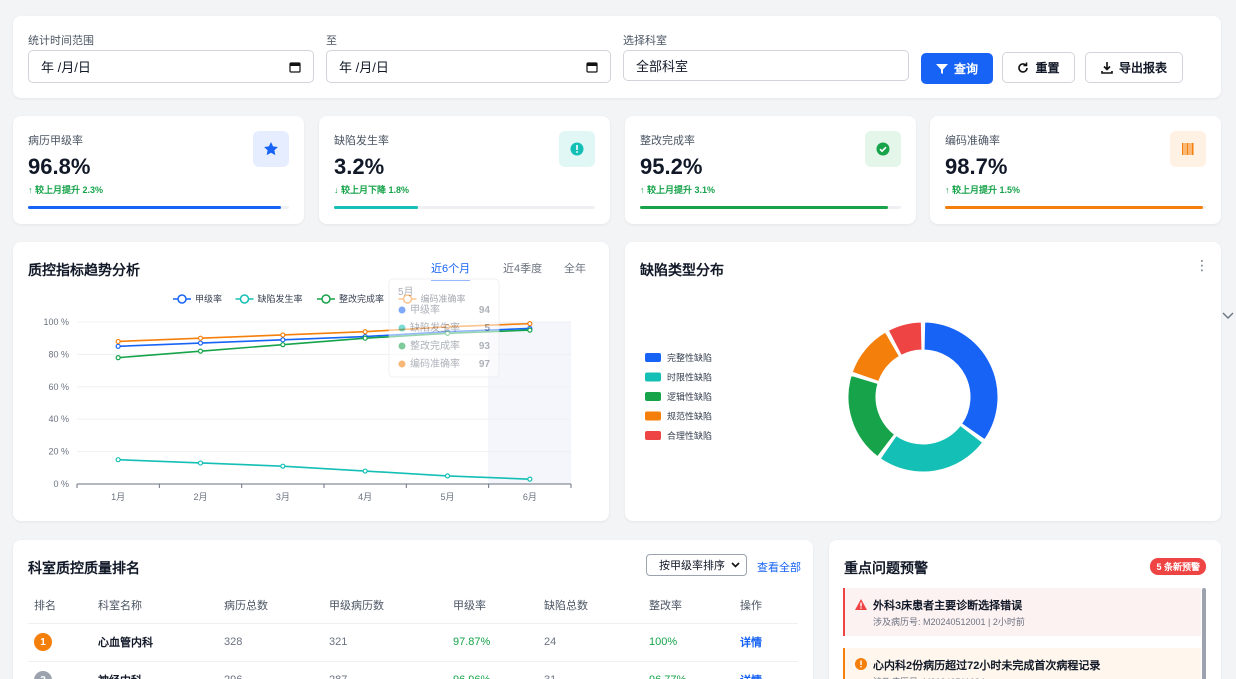 Image resolution: width=1236 pixels, height=679 pixels. What do you see at coordinates (161, 669) in the screenshot?
I see `dept-name: 神经内科` at bounding box center [161, 669].